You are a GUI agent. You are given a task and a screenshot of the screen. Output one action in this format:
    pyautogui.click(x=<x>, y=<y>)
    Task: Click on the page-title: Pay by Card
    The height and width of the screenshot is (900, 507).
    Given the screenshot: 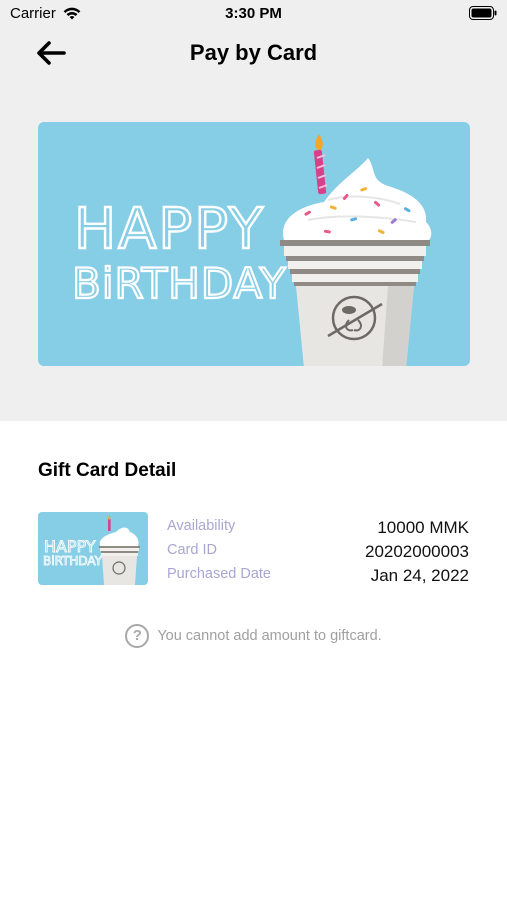 What is the action you would take?
    pyautogui.click(x=253, y=52)
    